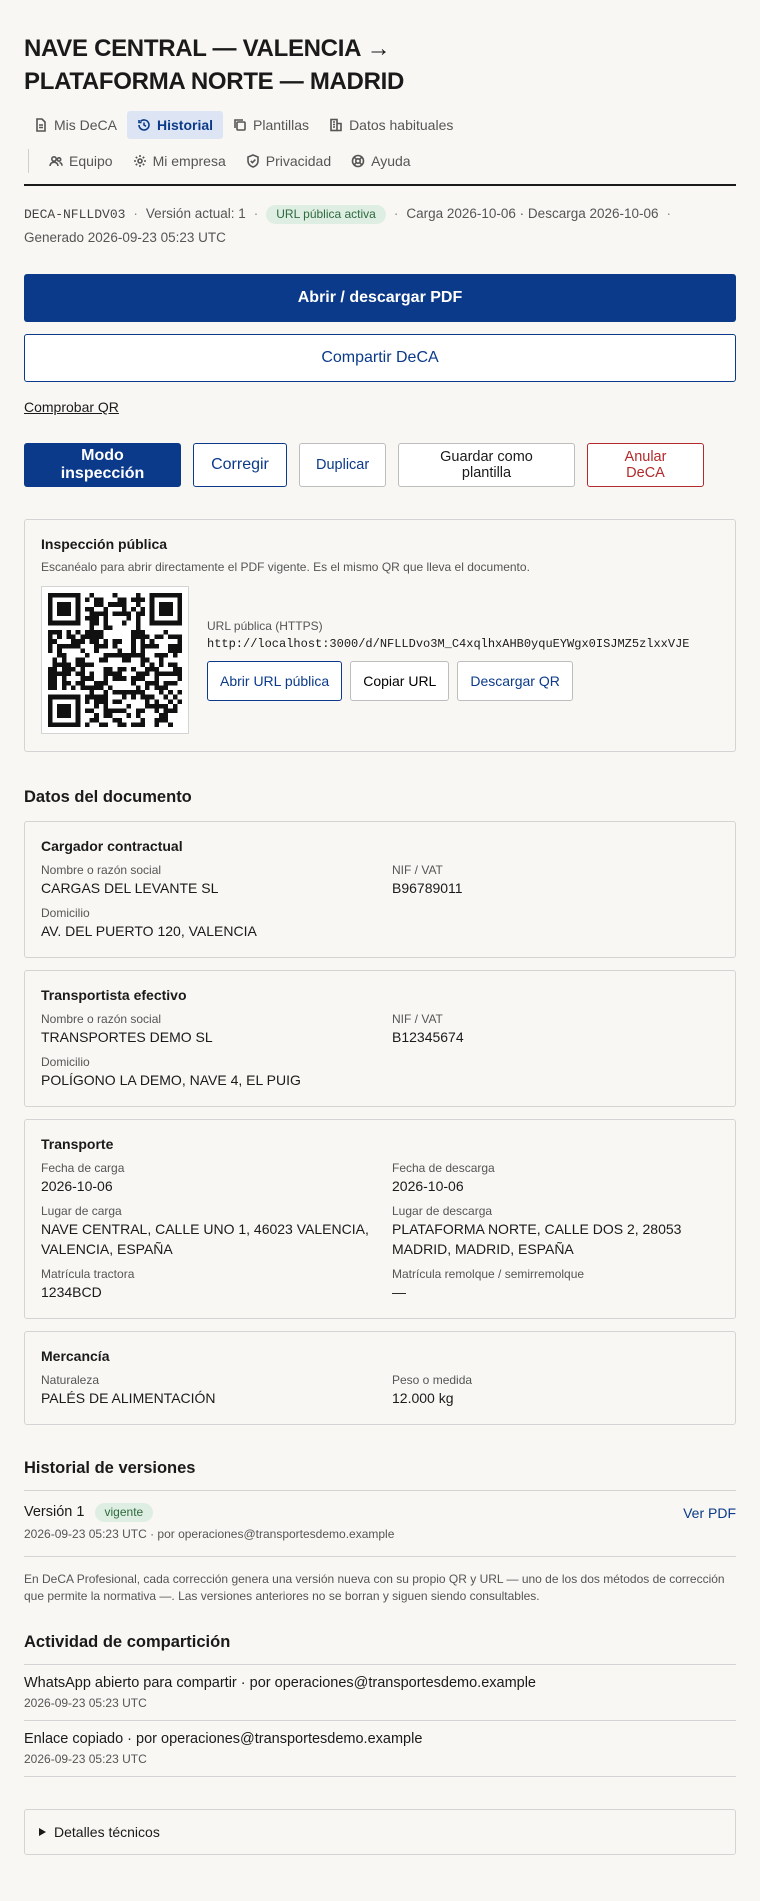  Describe the element at coordinates (71, 1292) in the screenshot. I see `field-value: 1234BCD` at that location.